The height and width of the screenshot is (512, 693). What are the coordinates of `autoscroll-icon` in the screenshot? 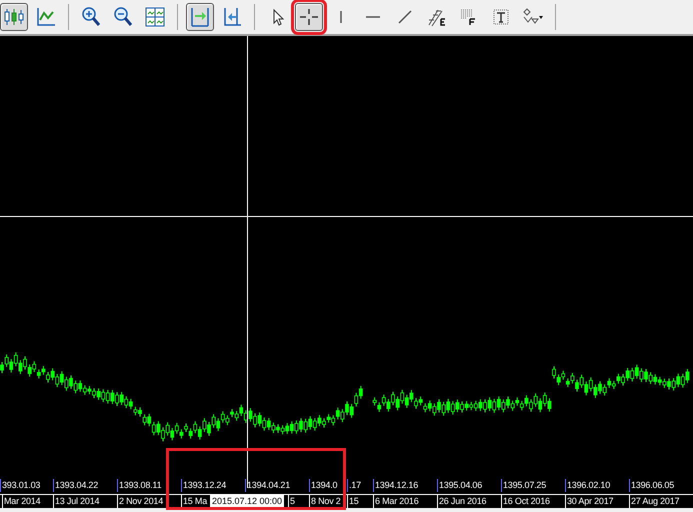 It's located at (200, 17).